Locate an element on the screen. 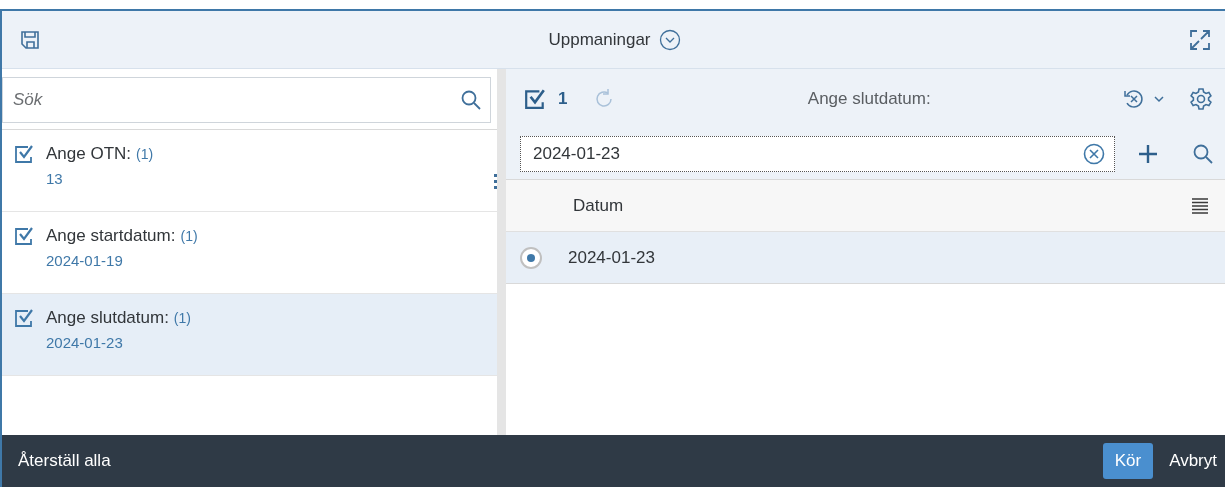 The image size is (1225, 487). reset-all-button: Återställ alla is located at coordinates (64, 461).